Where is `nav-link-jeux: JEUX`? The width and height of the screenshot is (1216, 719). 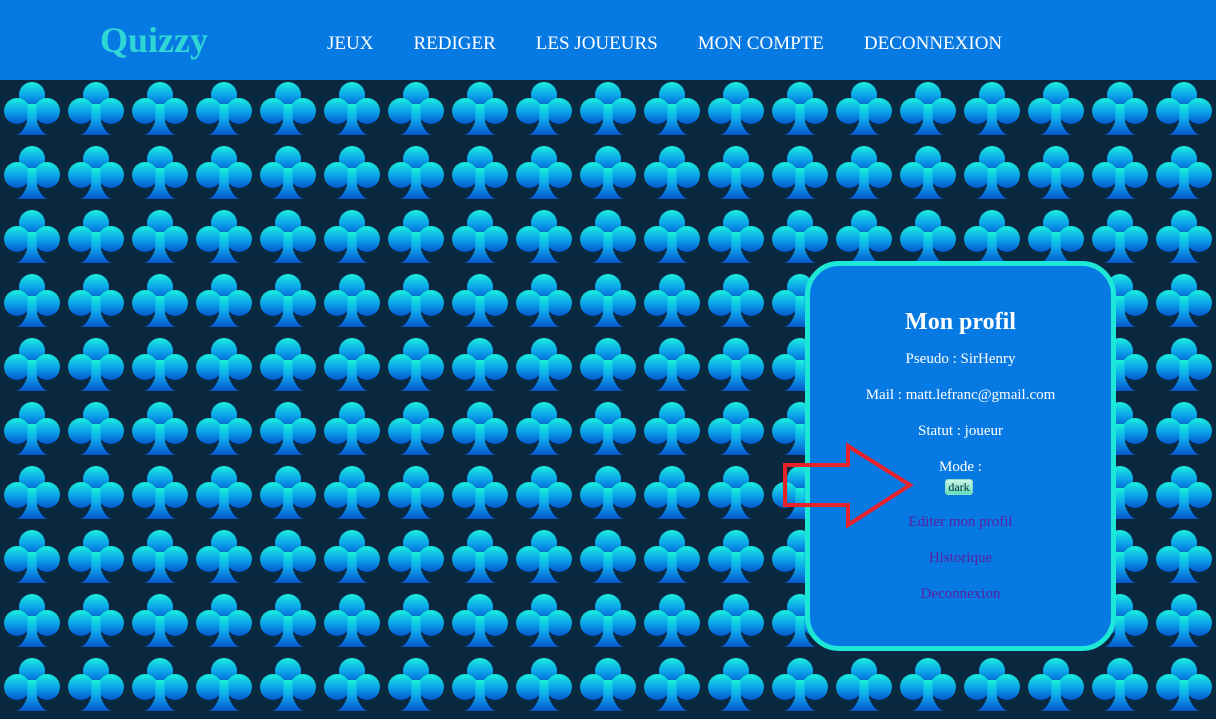 nav-link-jeux: JEUX is located at coordinates (350, 44).